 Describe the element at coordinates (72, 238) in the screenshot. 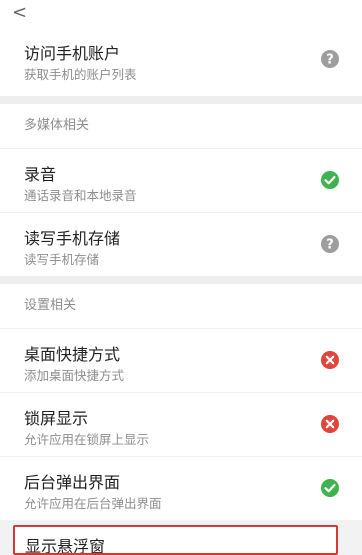

I see `perm-title: 读写手机存储` at that location.